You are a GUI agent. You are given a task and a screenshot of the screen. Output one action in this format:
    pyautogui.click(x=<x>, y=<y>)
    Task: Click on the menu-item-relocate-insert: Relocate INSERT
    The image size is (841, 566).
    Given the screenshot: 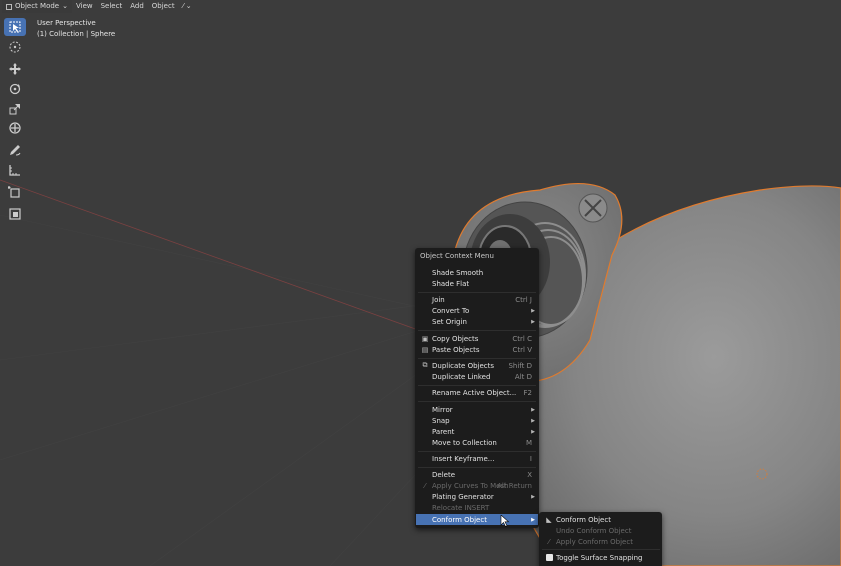 What is the action you would take?
    pyautogui.click(x=477, y=507)
    